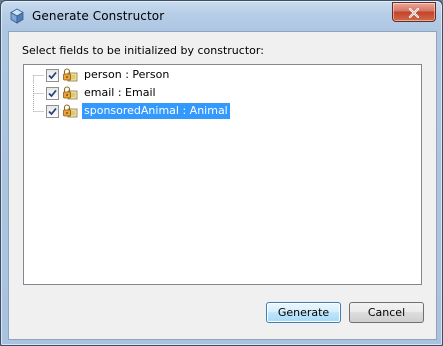 Image resolution: width=443 pixels, height=346 pixels. What do you see at coordinates (120, 92) in the screenshot?
I see `field-label-email: email : Email` at bounding box center [120, 92].